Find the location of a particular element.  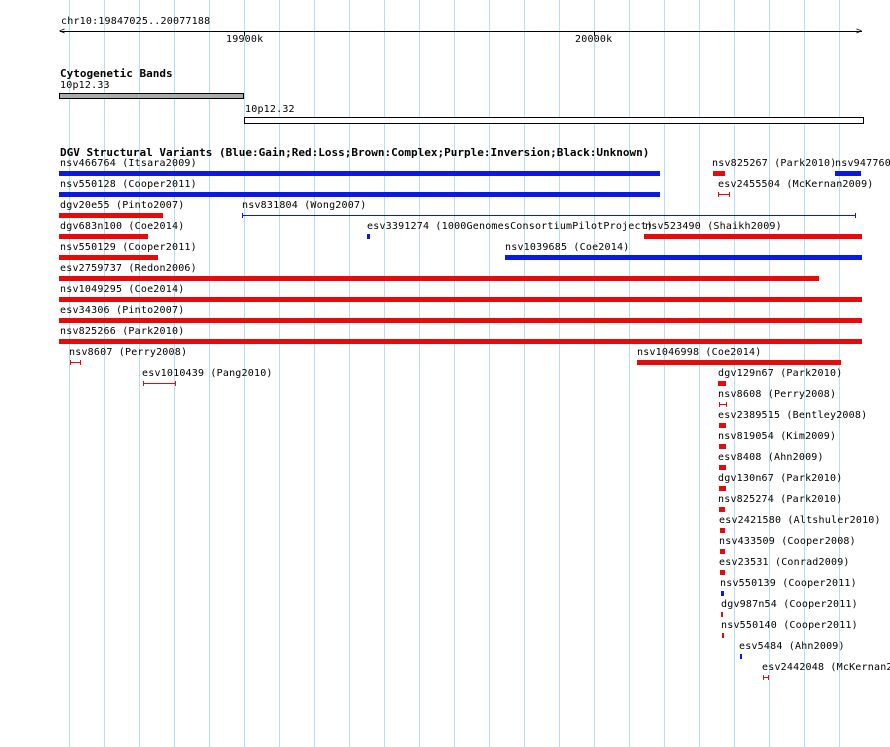

variant-label: nsv8608 (Perry2008) is located at coordinates (777, 394).